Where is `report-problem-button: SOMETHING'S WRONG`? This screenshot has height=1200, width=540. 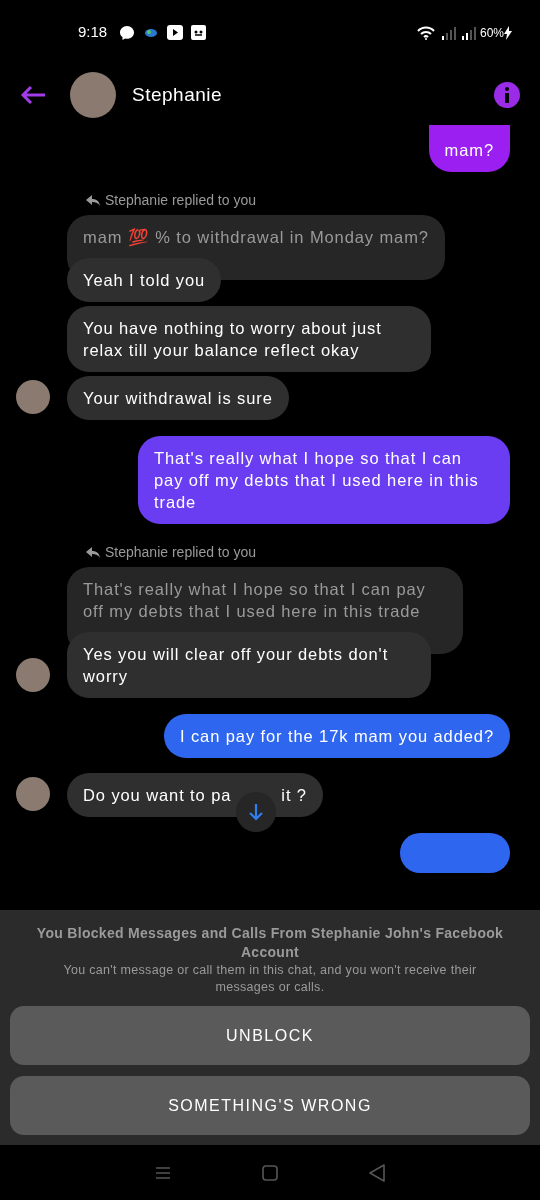 report-problem-button: SOMETHING'S WRONG is located at coordinates (270, 1105).